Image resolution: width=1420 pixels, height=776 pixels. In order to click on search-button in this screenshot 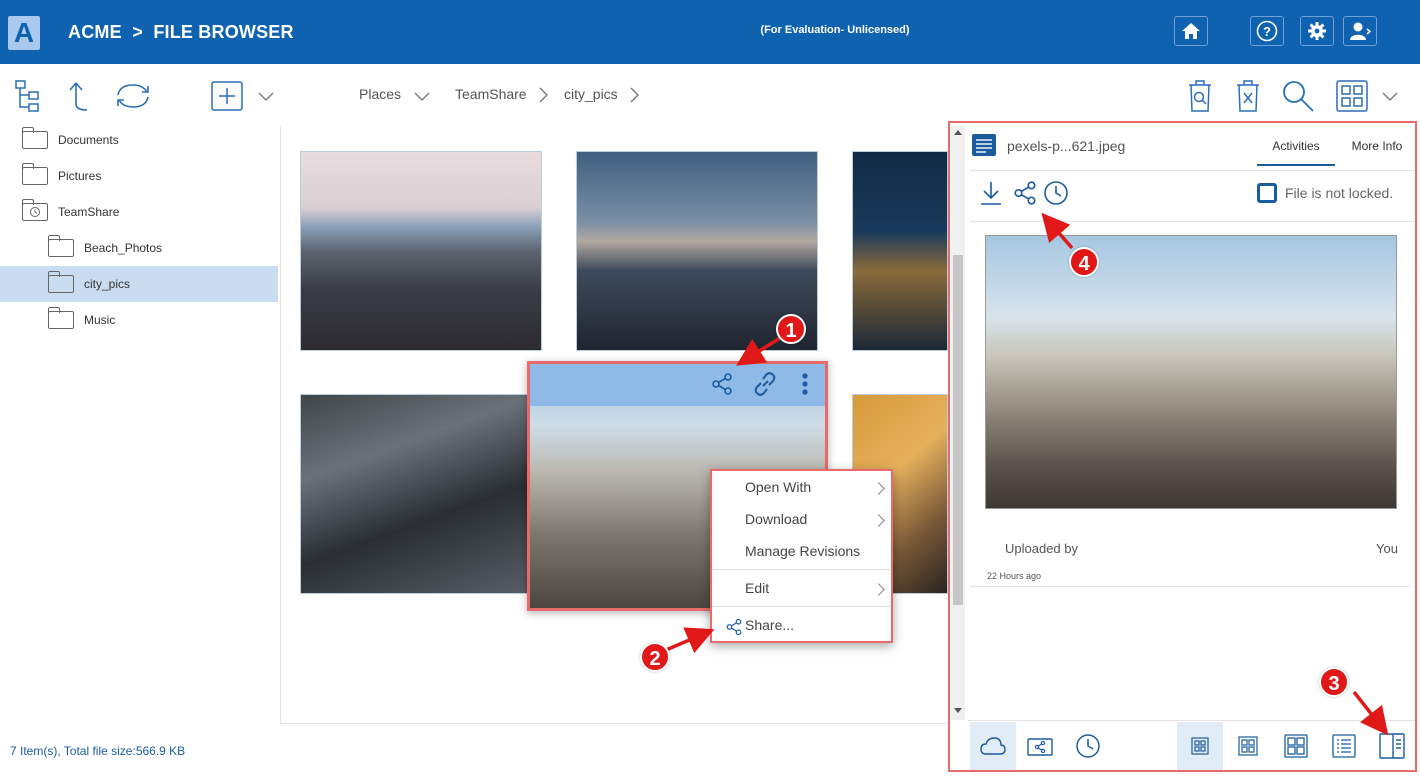, I will do `click(1298, 96)`.